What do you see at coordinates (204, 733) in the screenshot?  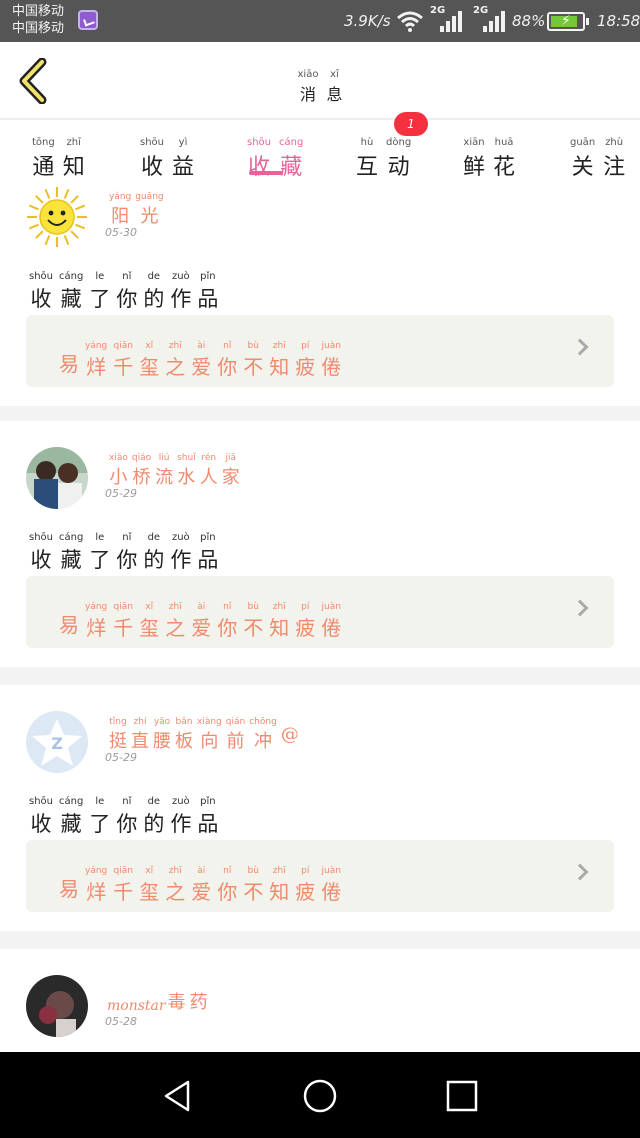 I see `username: tǐng 挺 zhí 直 yāo 腰 bǎn 板 xiàng 向 qián 前 chōng 冲 @` at bounding box center [204, 733].